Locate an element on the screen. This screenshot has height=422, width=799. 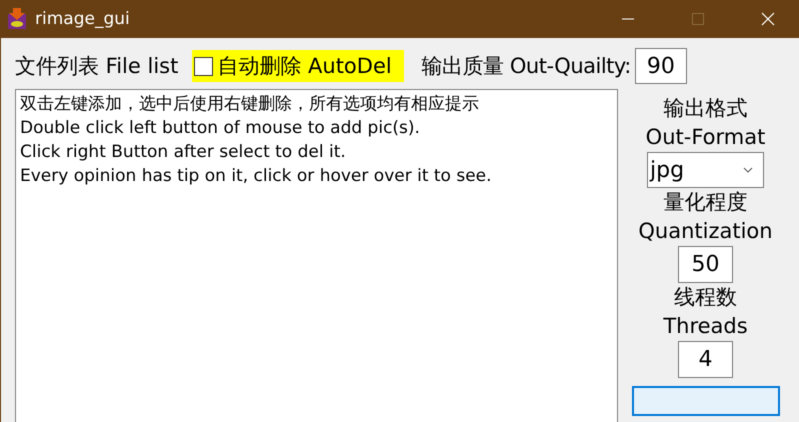
format-label: Out-Format is located at coordinates (706, 137).